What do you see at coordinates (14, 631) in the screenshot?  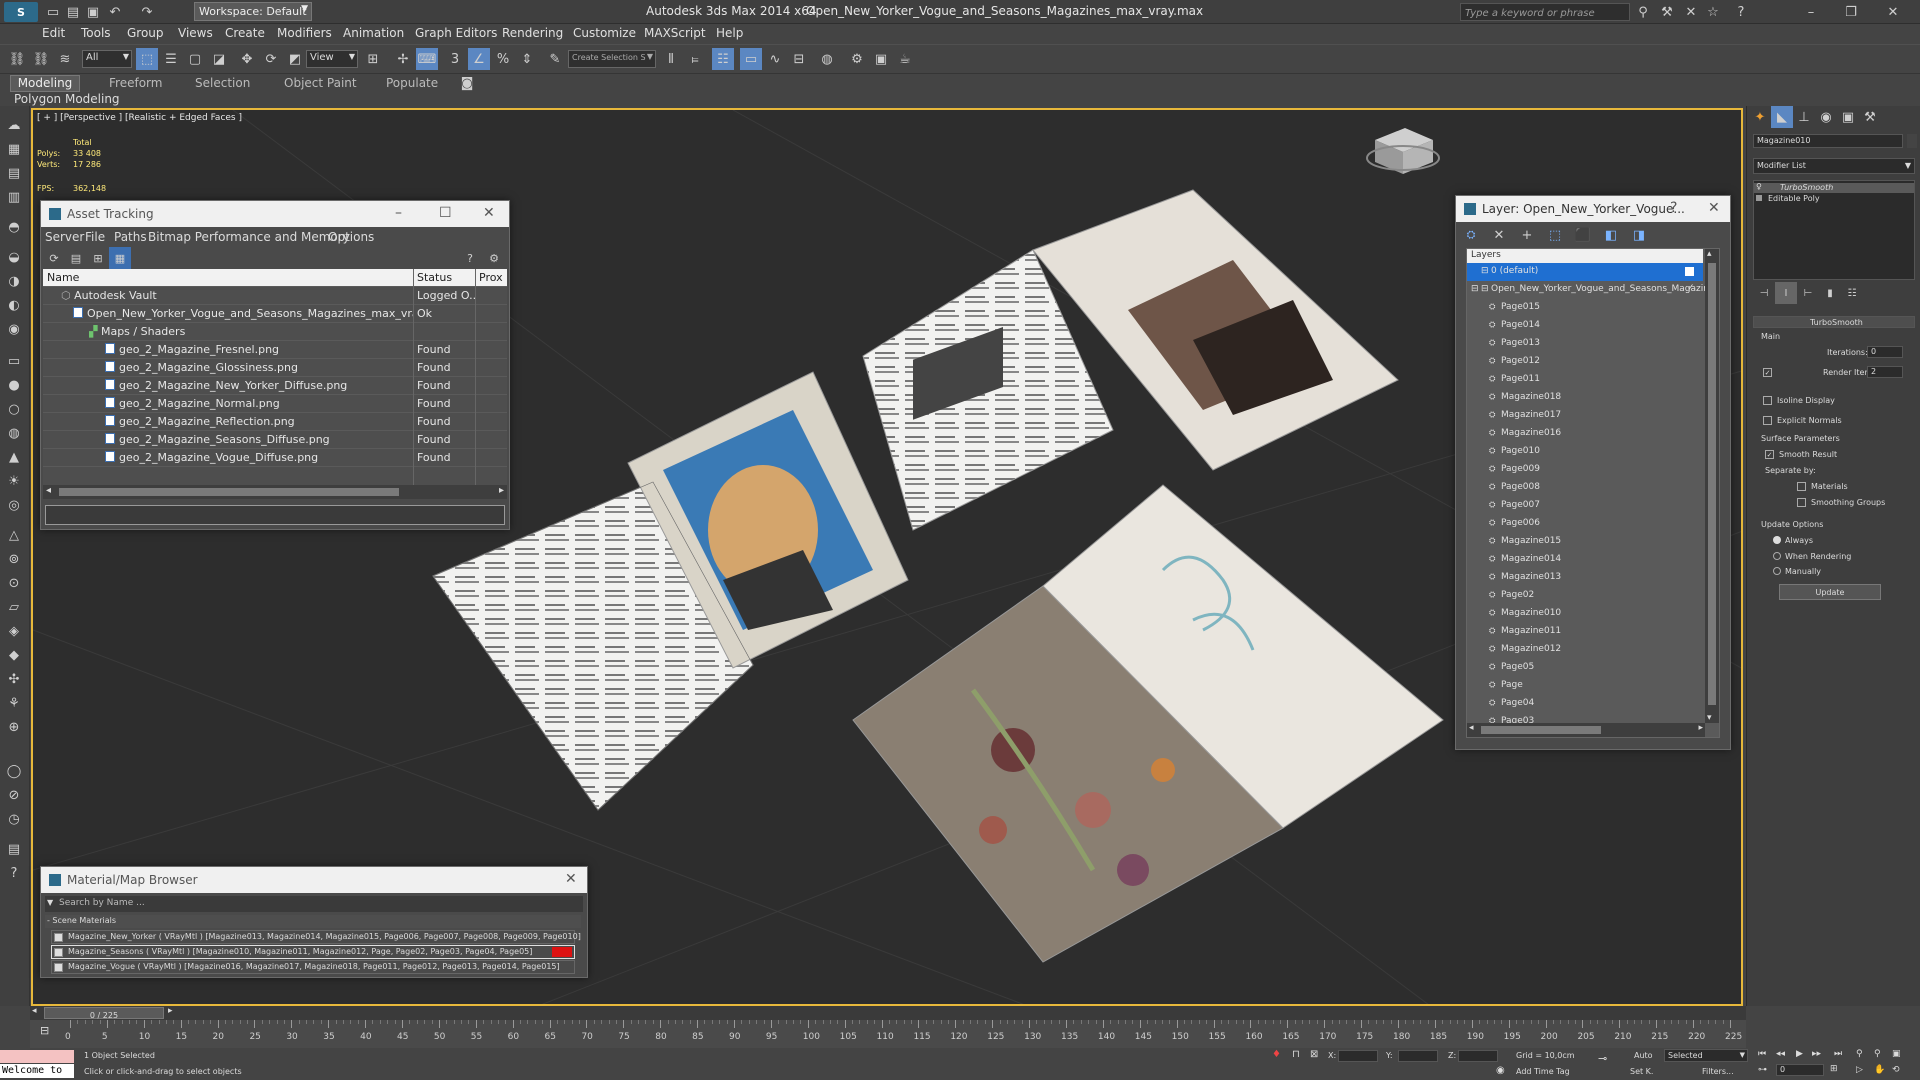 I see `geosphere-icon: ◈` at bounding box center [14, 631].